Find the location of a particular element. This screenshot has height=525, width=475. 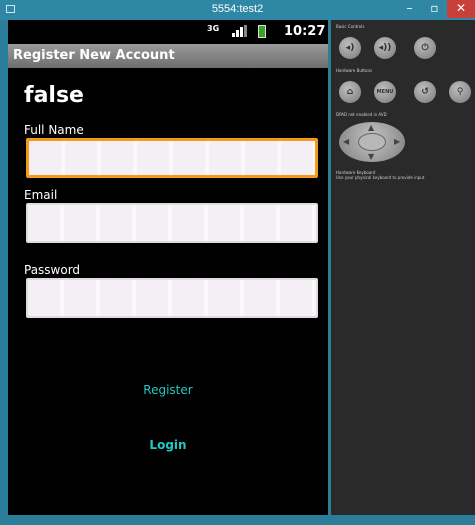

network-type-icon: 3G is located at coordinates (213, 28).